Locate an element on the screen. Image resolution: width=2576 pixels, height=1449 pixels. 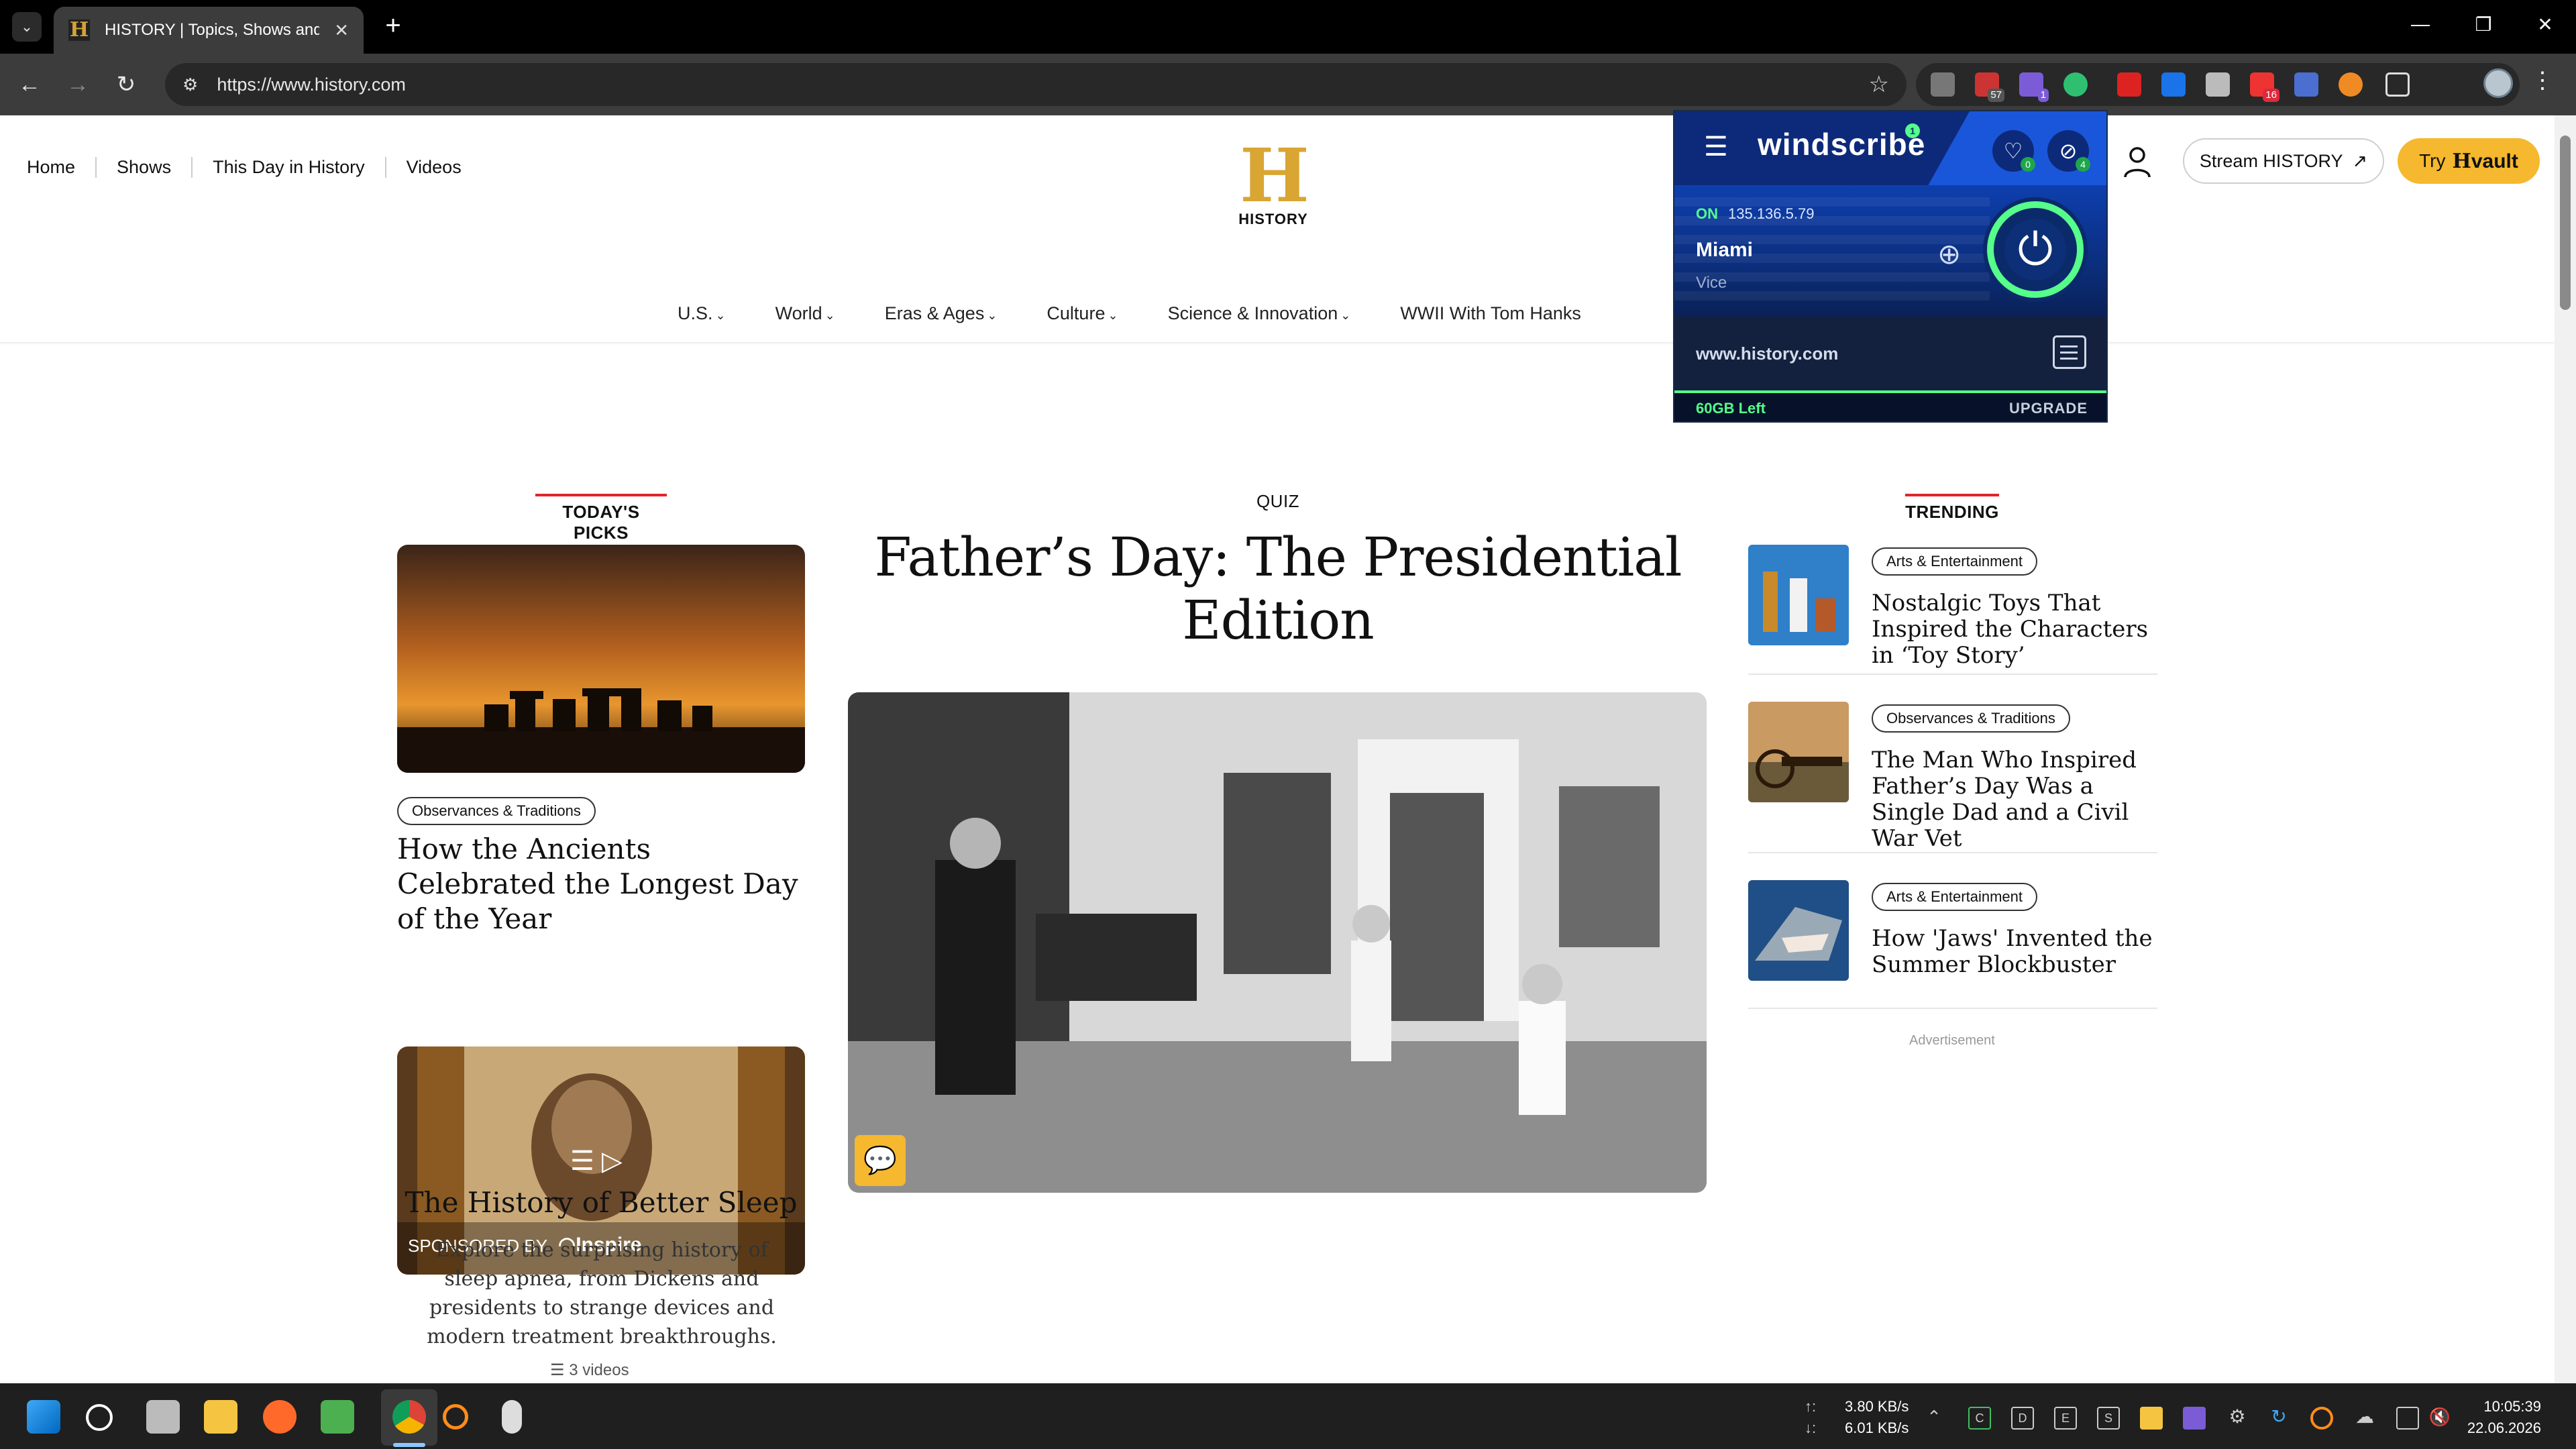
profile-avatar is located at coordinates (2498, 83).